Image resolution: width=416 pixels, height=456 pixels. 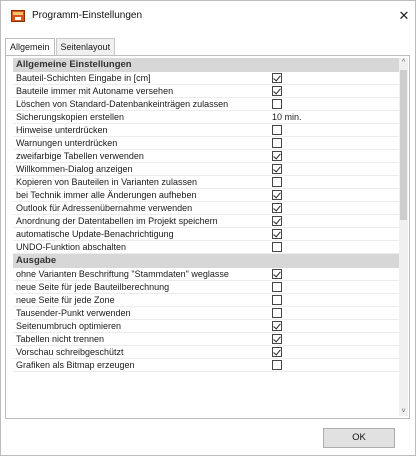 I want to click on setting-label: Hinweise unterdrücken, so click(x=62, y=130).